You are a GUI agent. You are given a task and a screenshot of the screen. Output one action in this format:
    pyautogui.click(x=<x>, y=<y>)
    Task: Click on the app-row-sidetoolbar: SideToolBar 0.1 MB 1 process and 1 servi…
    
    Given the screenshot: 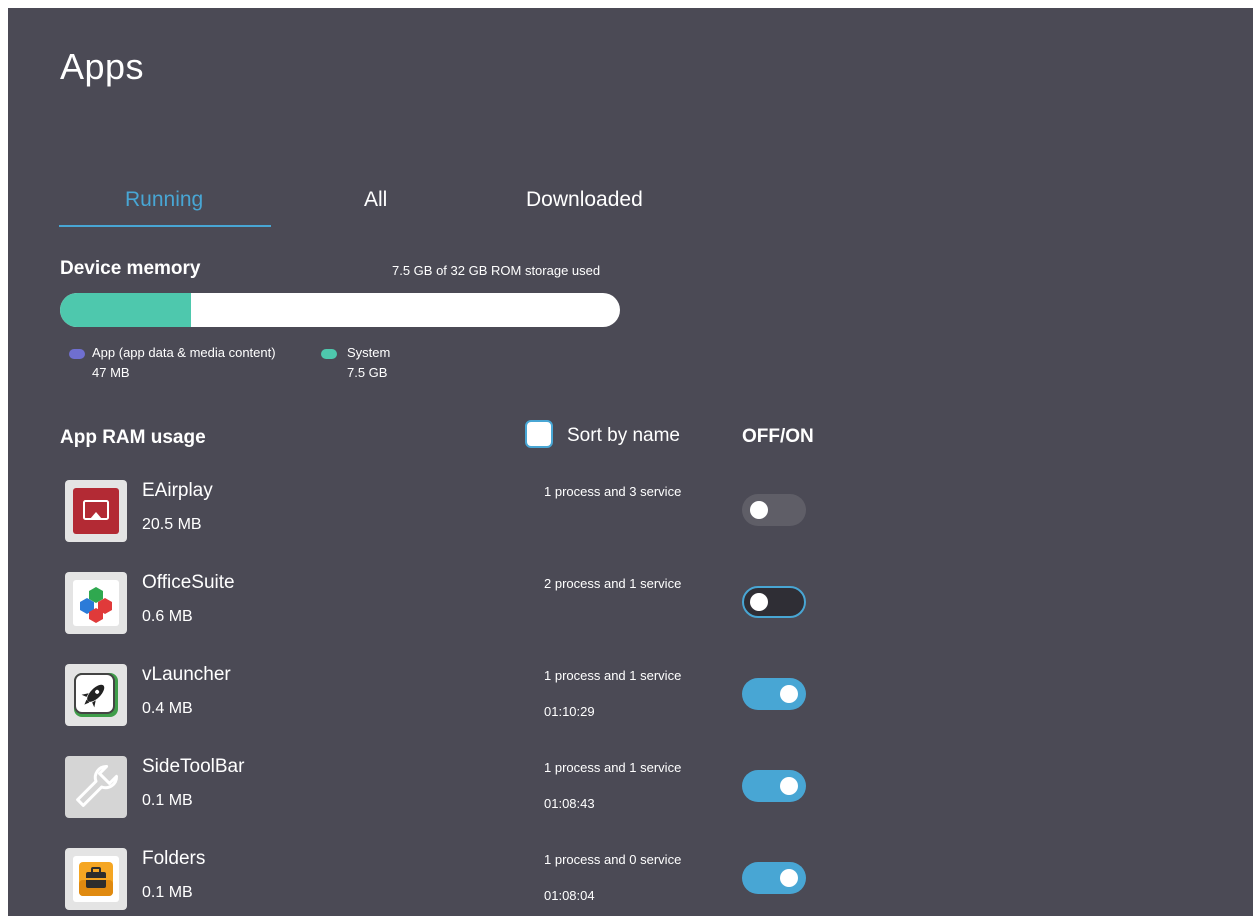 What is the action you would take?
    pyautogui.click(x=458, y=796)
    